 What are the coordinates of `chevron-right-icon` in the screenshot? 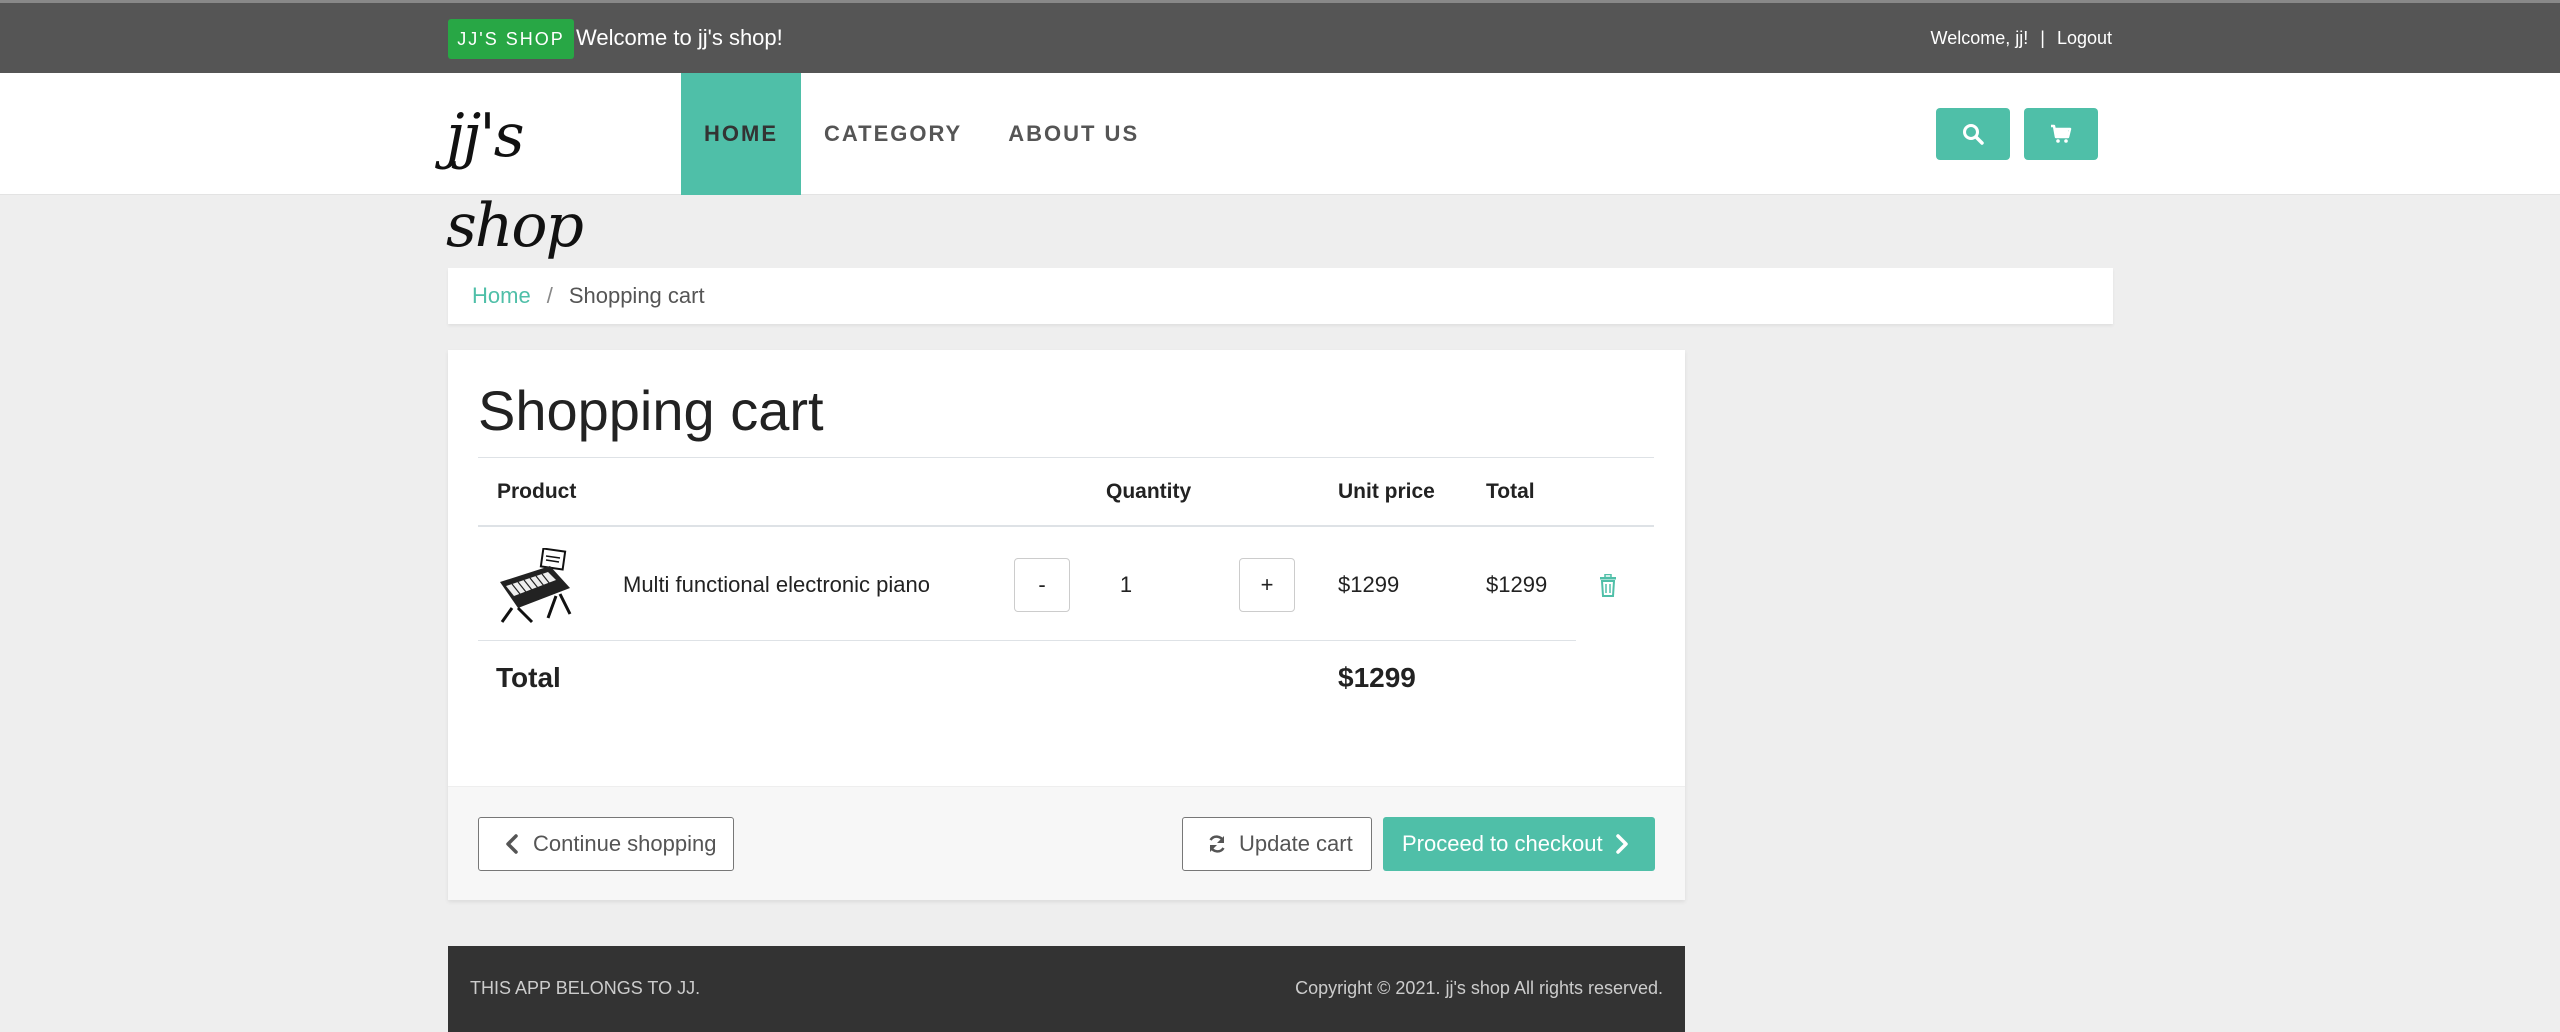 It's located at (1621, 844).